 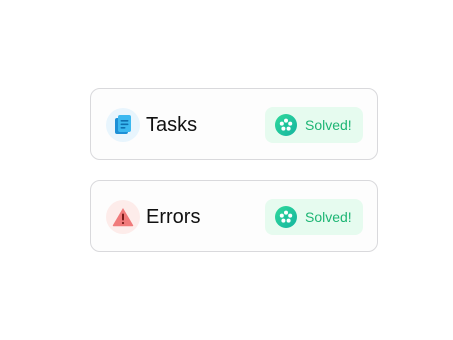 I want to click on tasks-card: Tasks Solved!, so click(x=234, y=124).